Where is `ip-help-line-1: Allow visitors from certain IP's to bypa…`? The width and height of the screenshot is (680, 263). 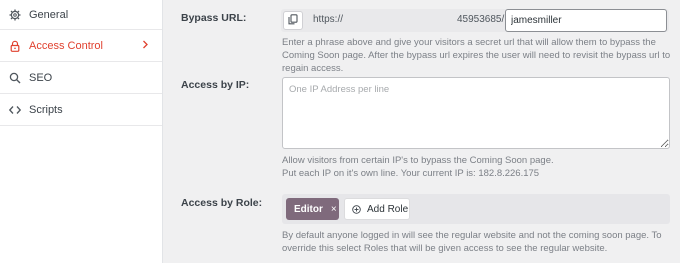
ip-help-line-1: Allow visitors from certain IP's to bypa… is located at coordinates (418, 160).